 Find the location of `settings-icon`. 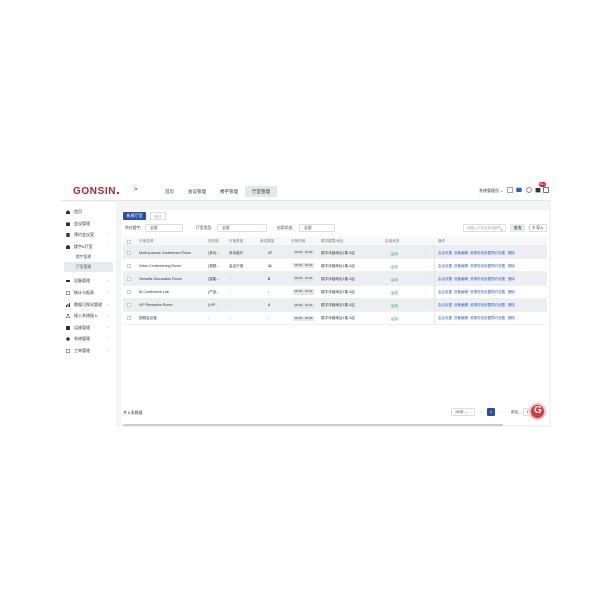

settings-icon is located at coordinates (529, 190).